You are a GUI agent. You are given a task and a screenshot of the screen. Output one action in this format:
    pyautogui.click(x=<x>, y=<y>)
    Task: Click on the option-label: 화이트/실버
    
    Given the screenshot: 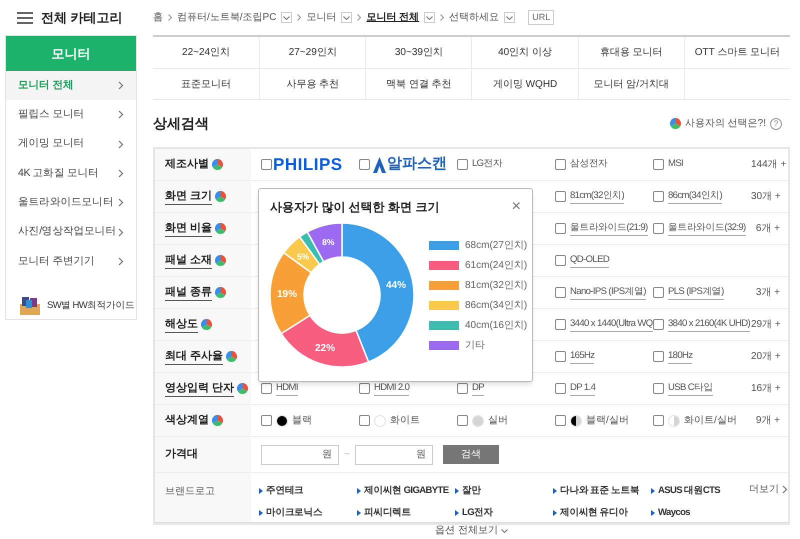 What is the action you would take?
    pyautogui.click(x=710, y=420)
    